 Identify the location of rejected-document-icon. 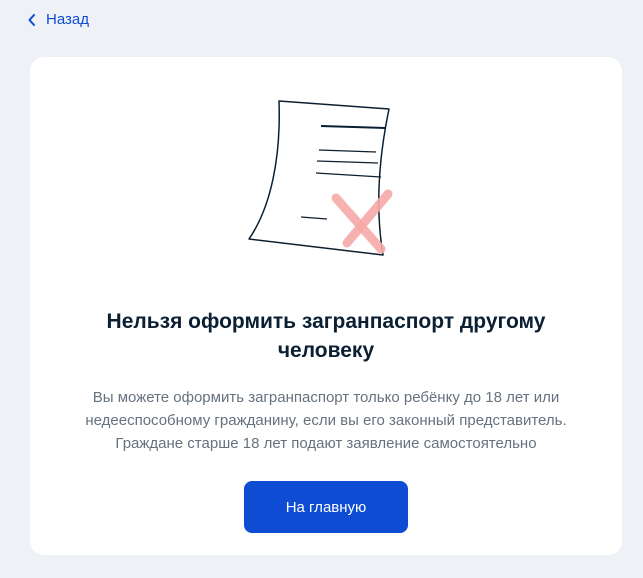
(320, 178).